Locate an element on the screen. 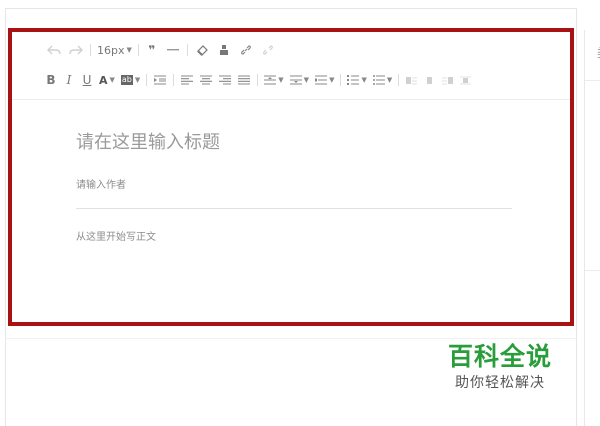  link-icon is located at coordinates (246, 50).